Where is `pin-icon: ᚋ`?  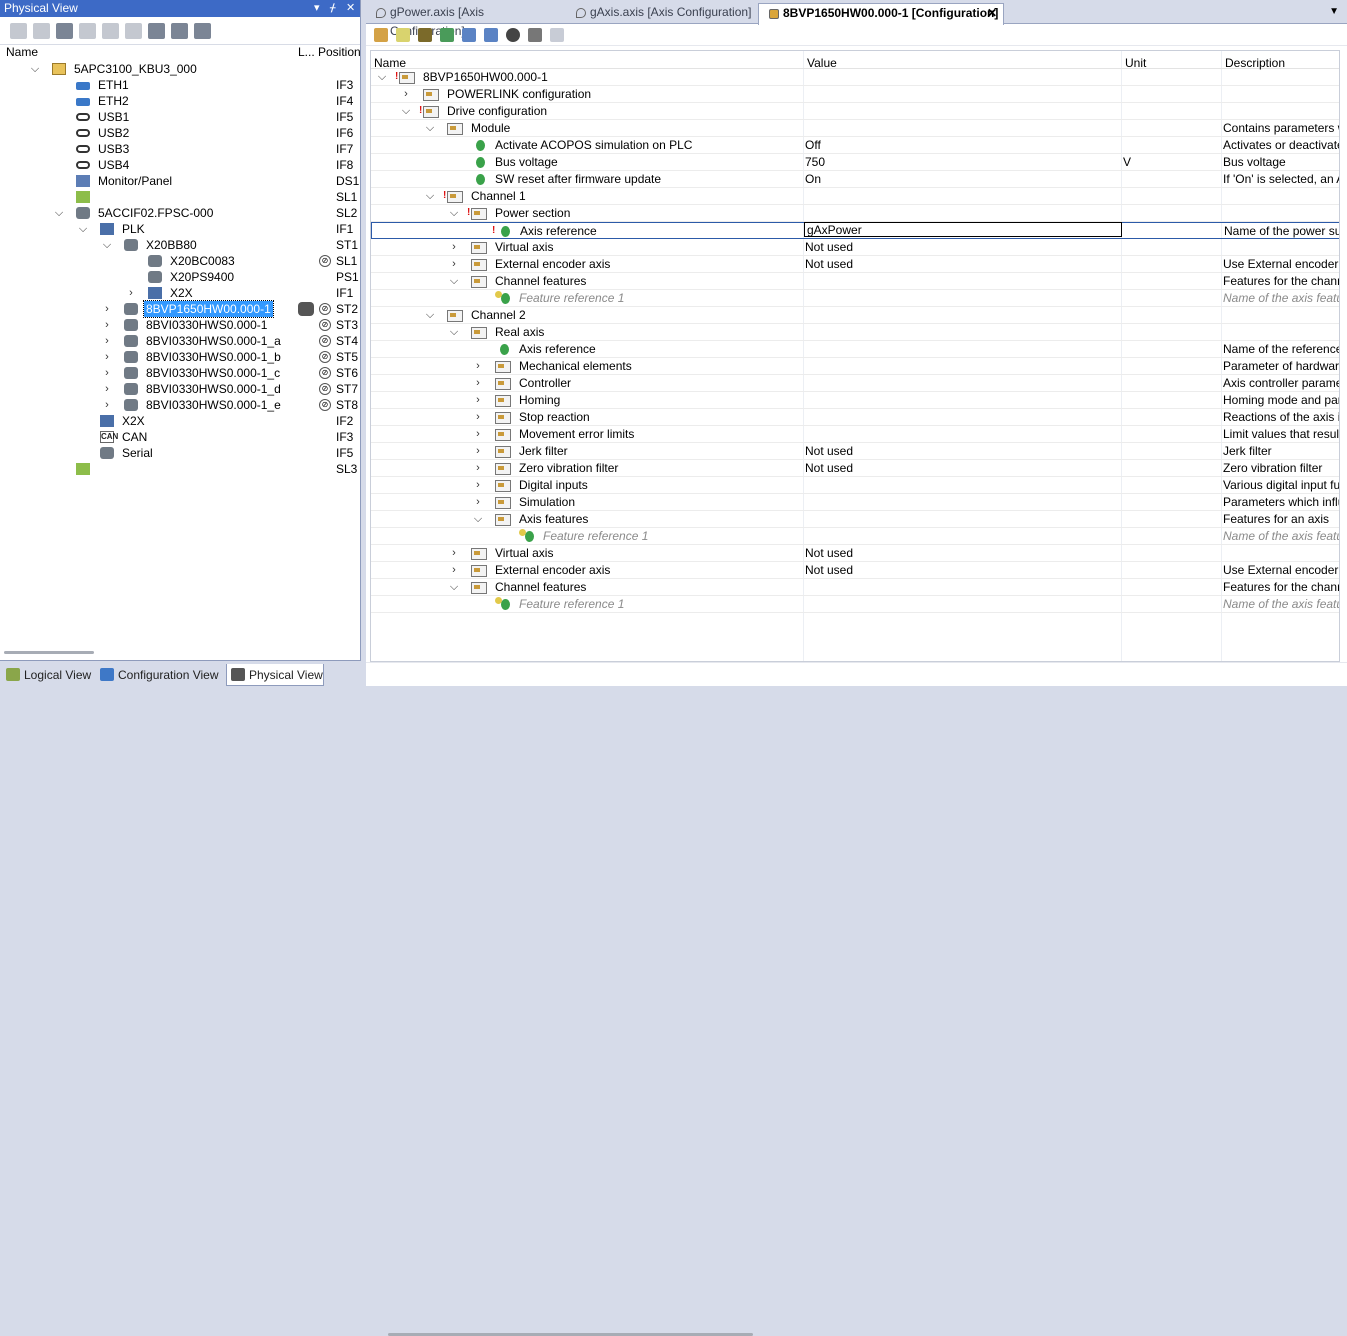 pin-icon: ᚋ is located at coordinates (332, 8).